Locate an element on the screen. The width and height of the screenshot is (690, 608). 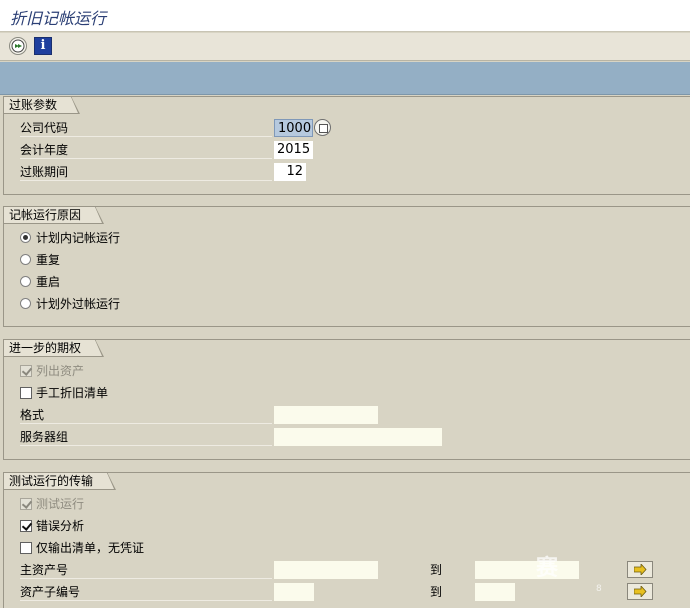
sub-number-from-input is located at coordinates (294, 592).